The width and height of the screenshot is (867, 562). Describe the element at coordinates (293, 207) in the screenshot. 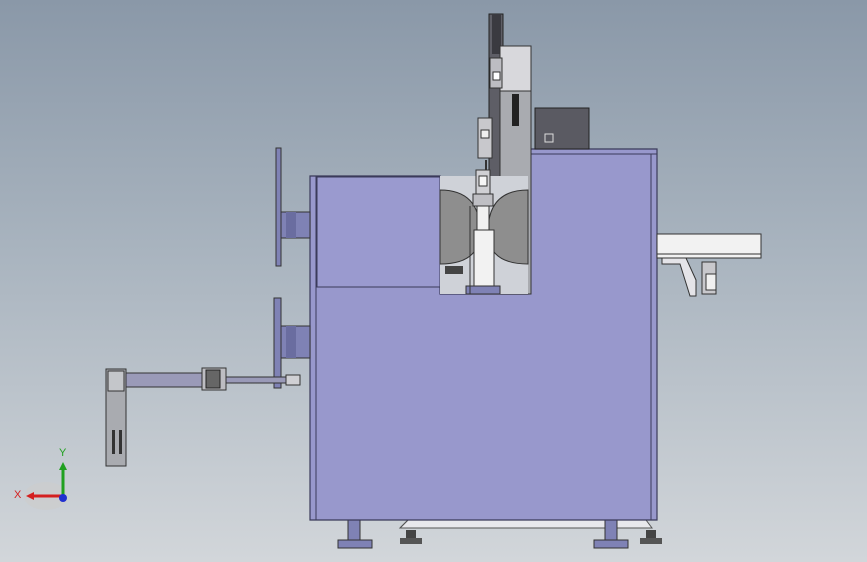

I see `upper-spindle` at that location.